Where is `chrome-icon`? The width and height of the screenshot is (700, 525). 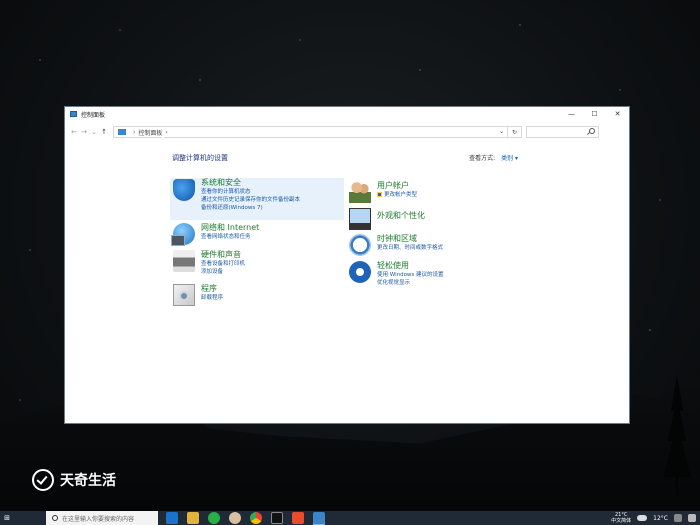 chrome-icon is located at coordinates (256, 518).